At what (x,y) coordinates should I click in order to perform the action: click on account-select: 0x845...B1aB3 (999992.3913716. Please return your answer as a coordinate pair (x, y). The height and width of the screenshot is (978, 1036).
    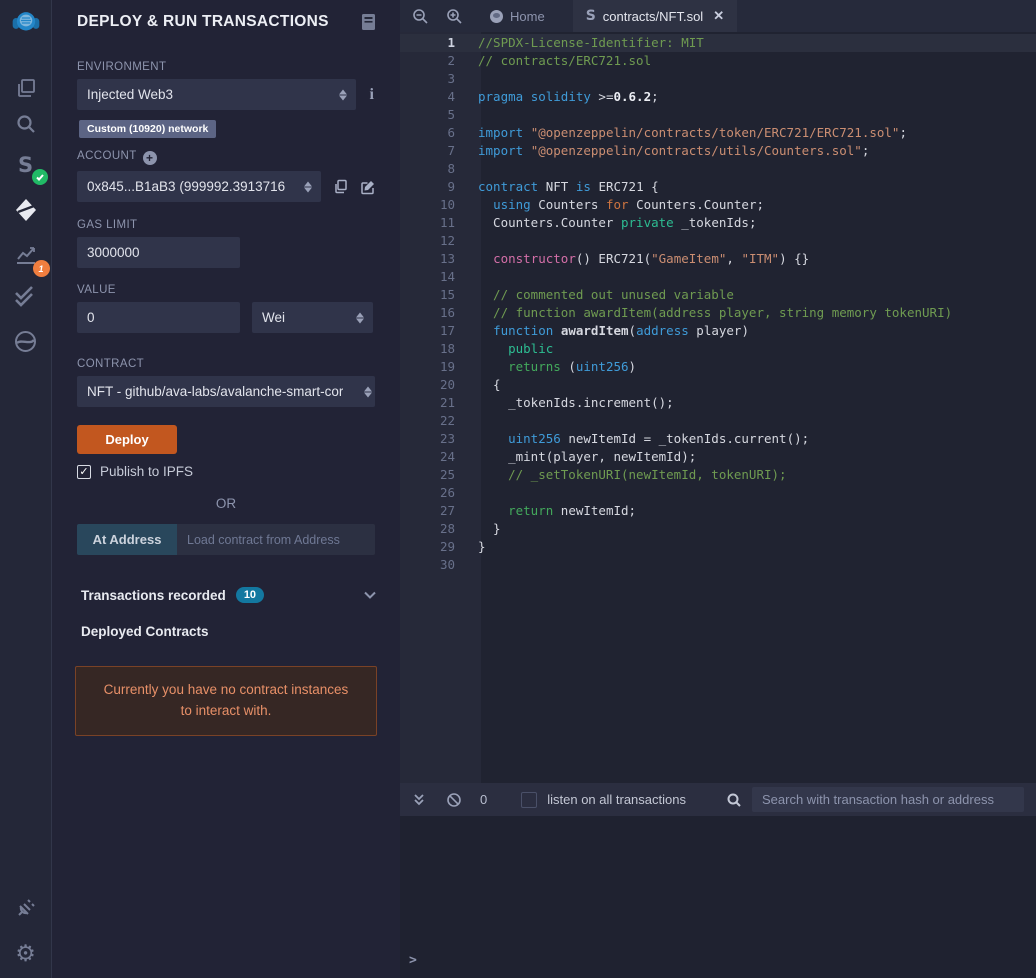
    Looking at the image, I should click on (199, 186).